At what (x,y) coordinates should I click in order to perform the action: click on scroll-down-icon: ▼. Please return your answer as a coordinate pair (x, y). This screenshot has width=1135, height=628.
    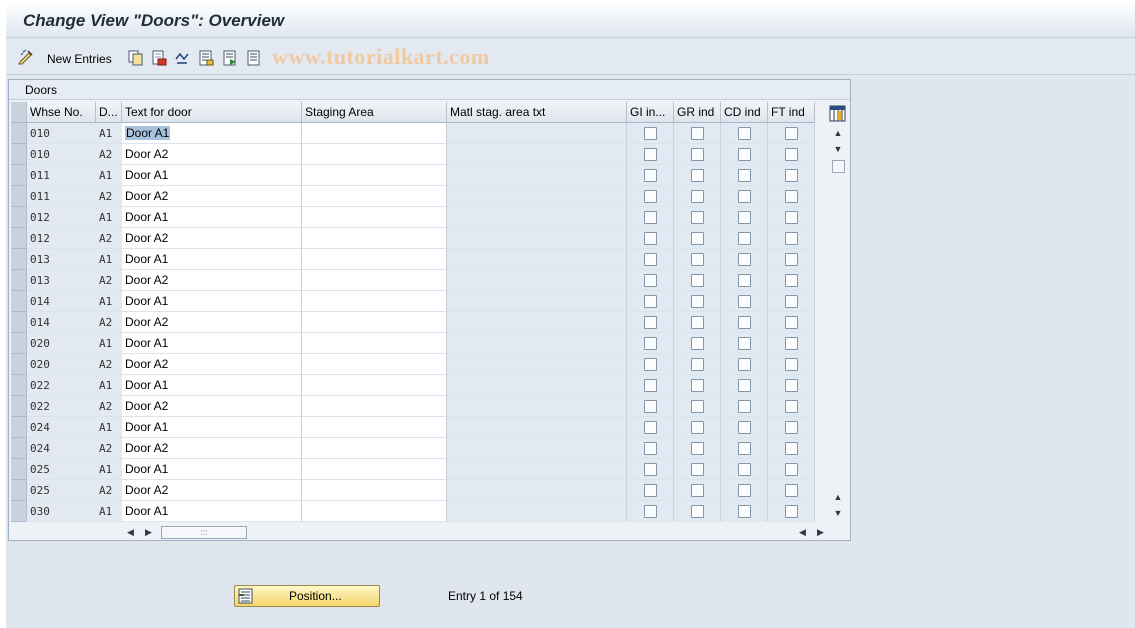
    Looking at the image, I should click on (838, 149).